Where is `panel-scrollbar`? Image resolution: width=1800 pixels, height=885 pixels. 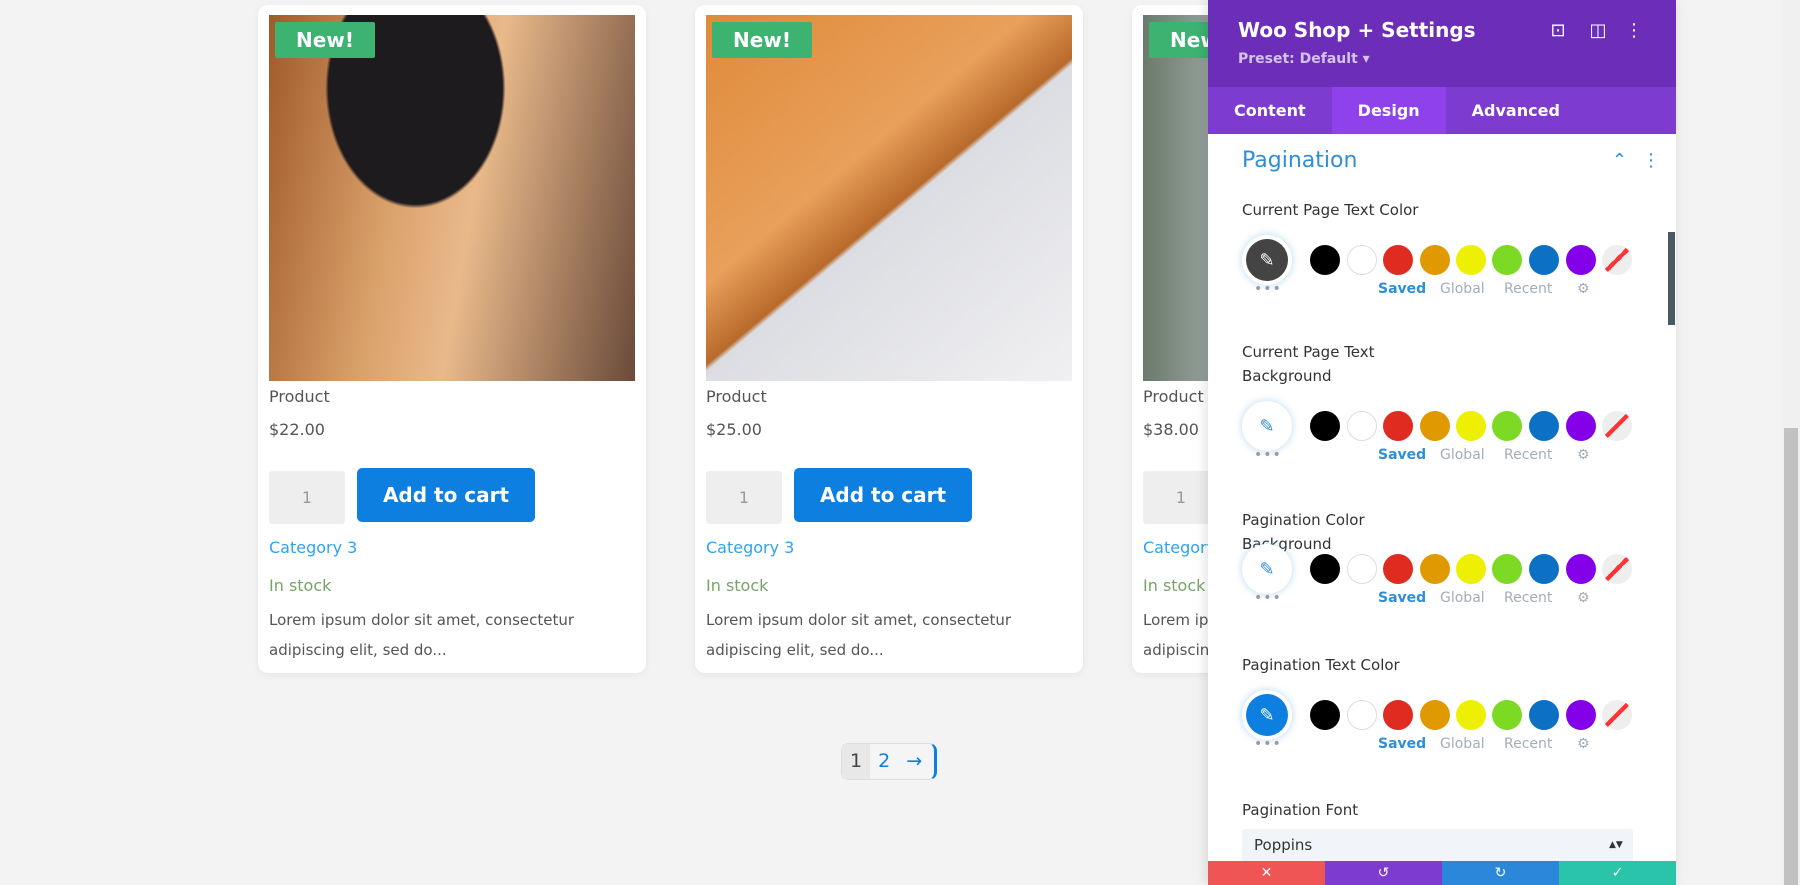
panel-scrollbar is located at coordinates (1671, 278).